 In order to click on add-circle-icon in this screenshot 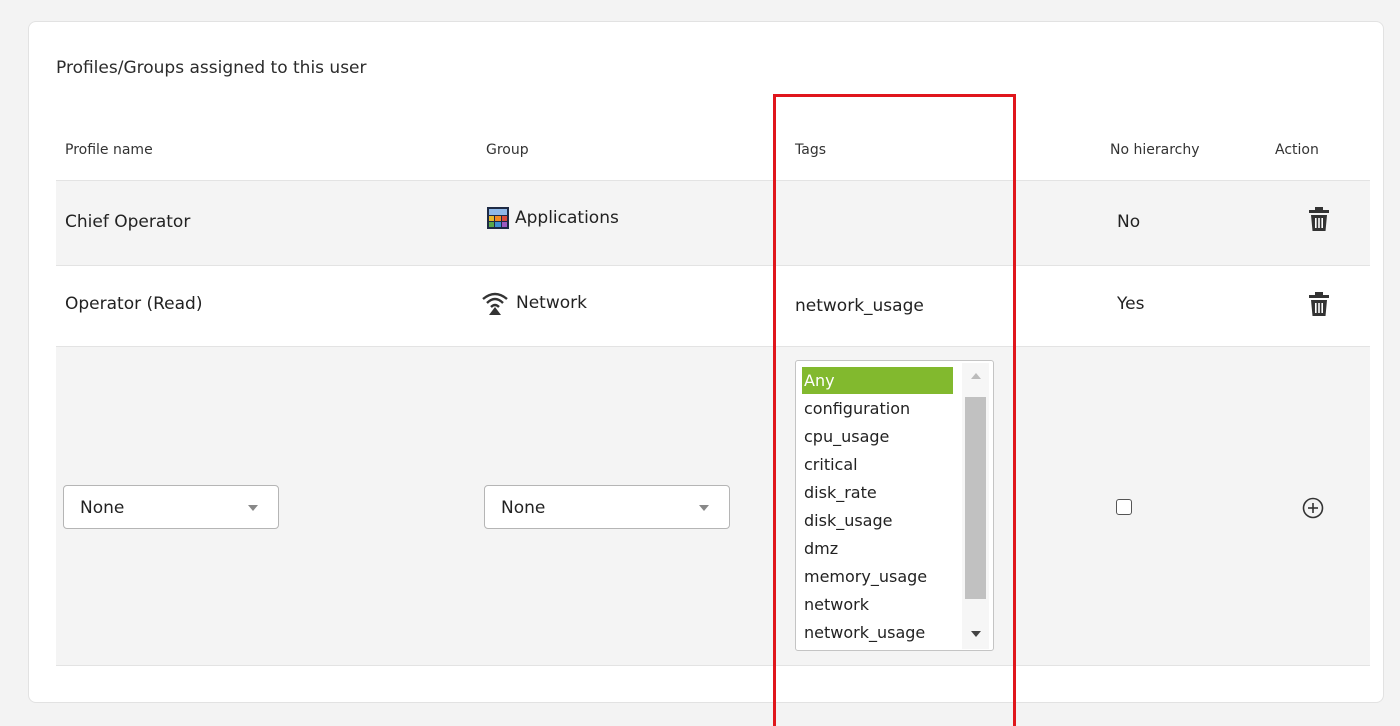, I will do `click(1313, 508)`.